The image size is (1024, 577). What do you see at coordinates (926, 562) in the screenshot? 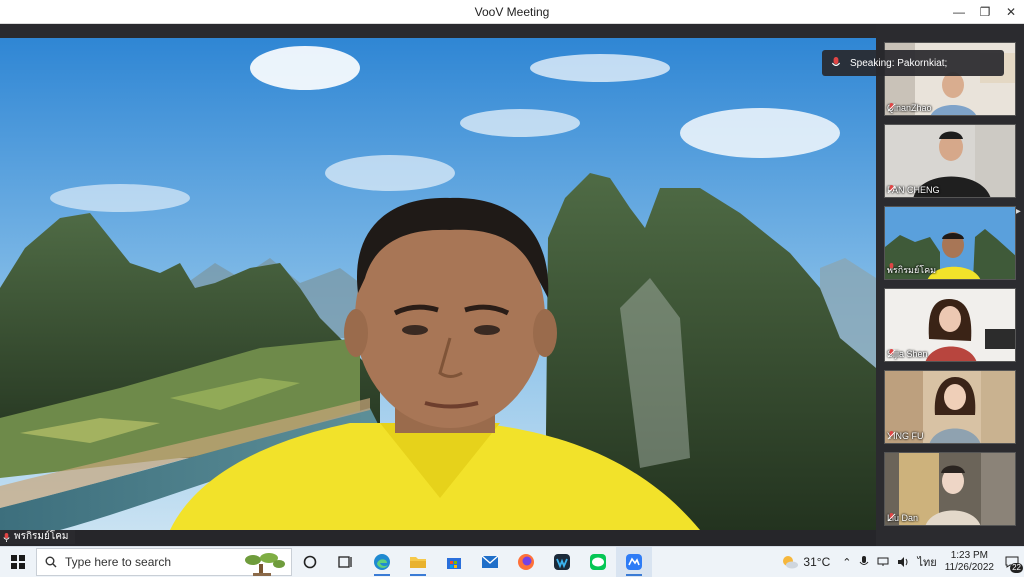
I see `input-language: ไทย` at bounding box center [926, 562].